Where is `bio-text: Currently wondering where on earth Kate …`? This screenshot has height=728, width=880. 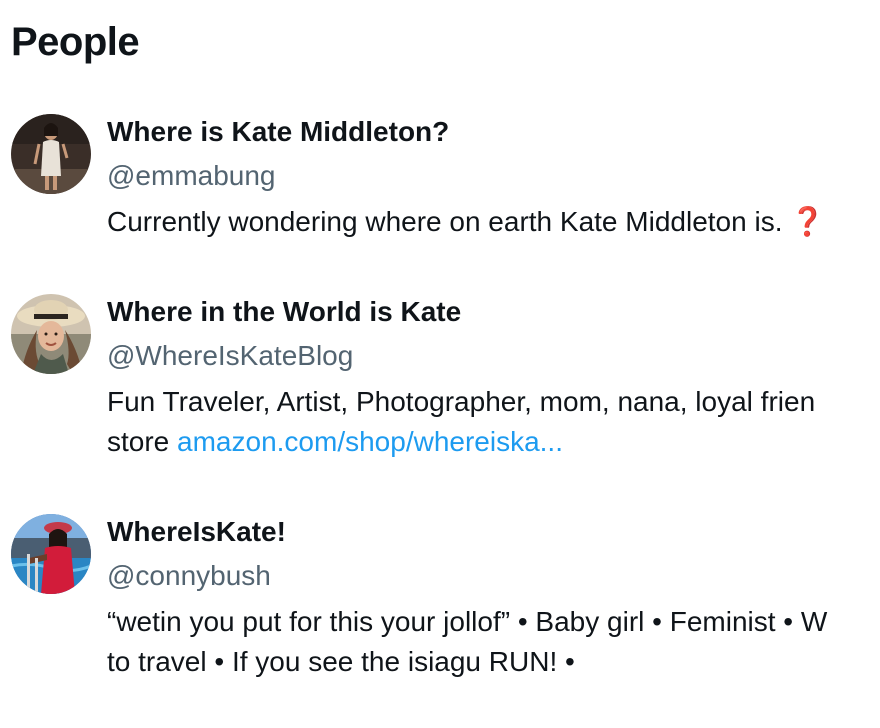 bio-text: Currently wondering where on earth Kate … is located at coordinates (445, 221).